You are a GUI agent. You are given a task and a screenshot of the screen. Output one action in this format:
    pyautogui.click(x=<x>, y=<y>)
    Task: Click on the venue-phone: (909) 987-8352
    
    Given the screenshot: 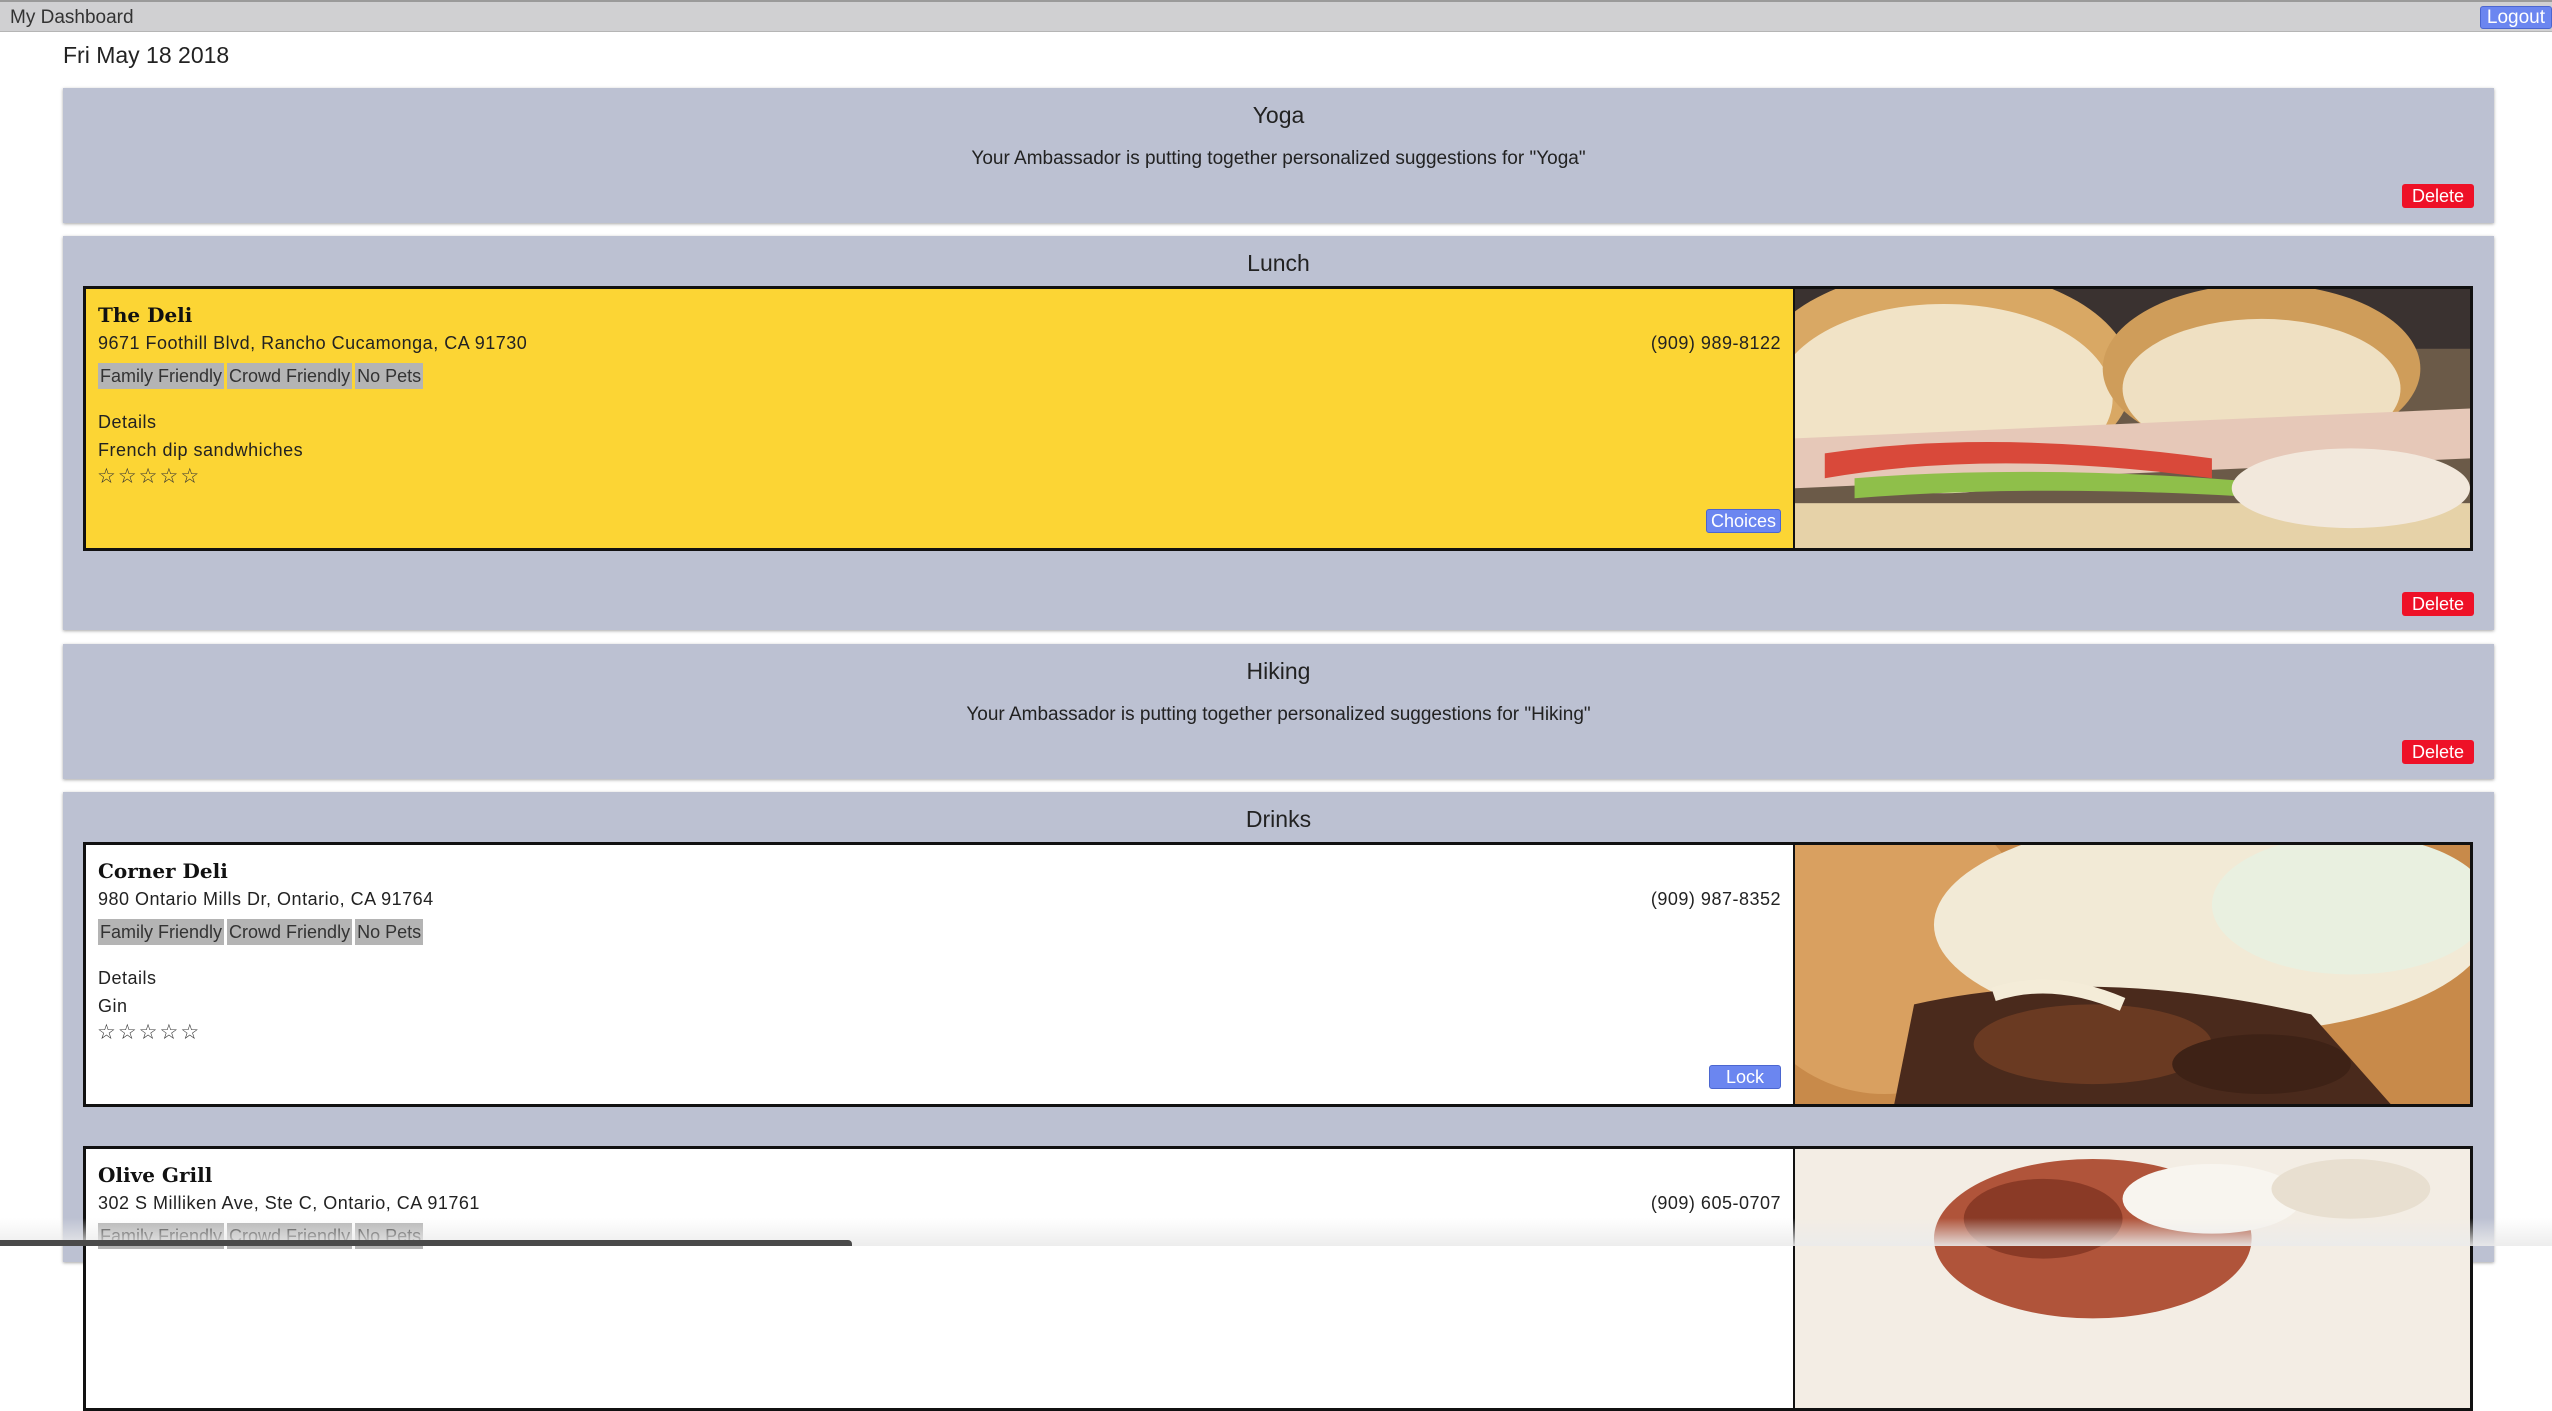 What is the action you would take?
    pyautogui.click(x=1715, y=899)
    